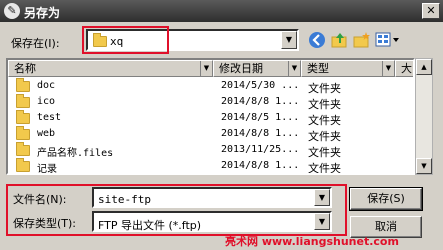  Describe the element at coordinates (362, 40) in the screenshot. I see `new-folder-icon` at that location.